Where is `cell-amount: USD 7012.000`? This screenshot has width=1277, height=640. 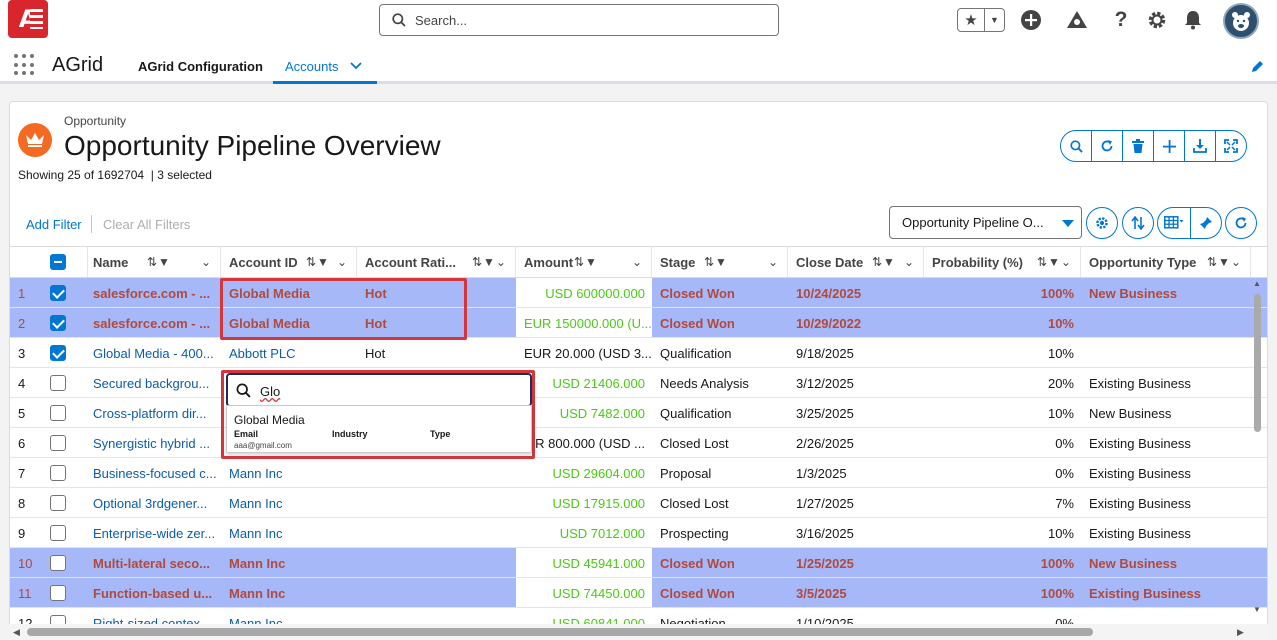 cell-amount: USD 7012.000 is located at coordinates (584, 532).